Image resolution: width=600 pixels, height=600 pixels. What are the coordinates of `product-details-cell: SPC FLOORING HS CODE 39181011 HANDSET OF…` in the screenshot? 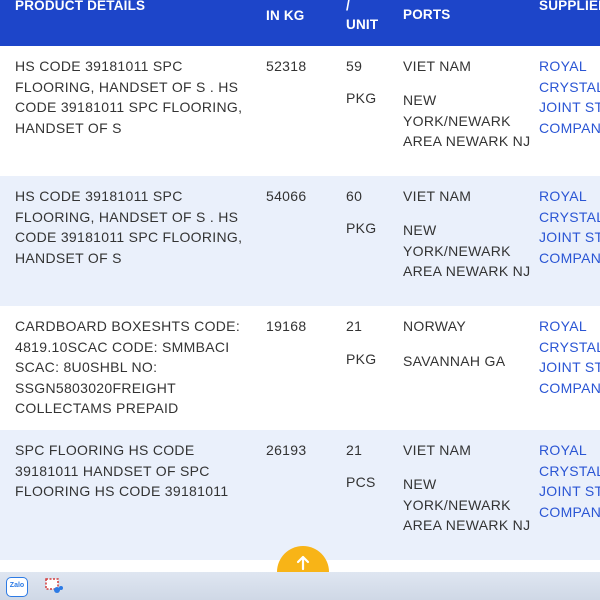 It's located at (122, 470).